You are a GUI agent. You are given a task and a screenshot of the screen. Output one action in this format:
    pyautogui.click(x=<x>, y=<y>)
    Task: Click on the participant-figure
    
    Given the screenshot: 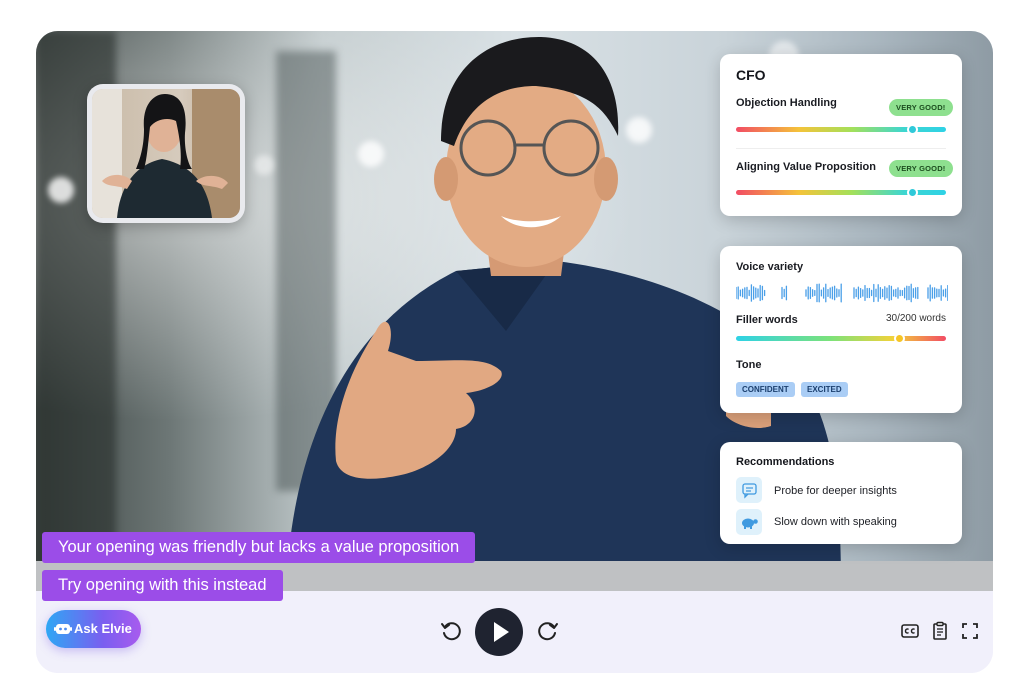 What is the action you would take?
    pyautogui.click(x=166, y=153)
    